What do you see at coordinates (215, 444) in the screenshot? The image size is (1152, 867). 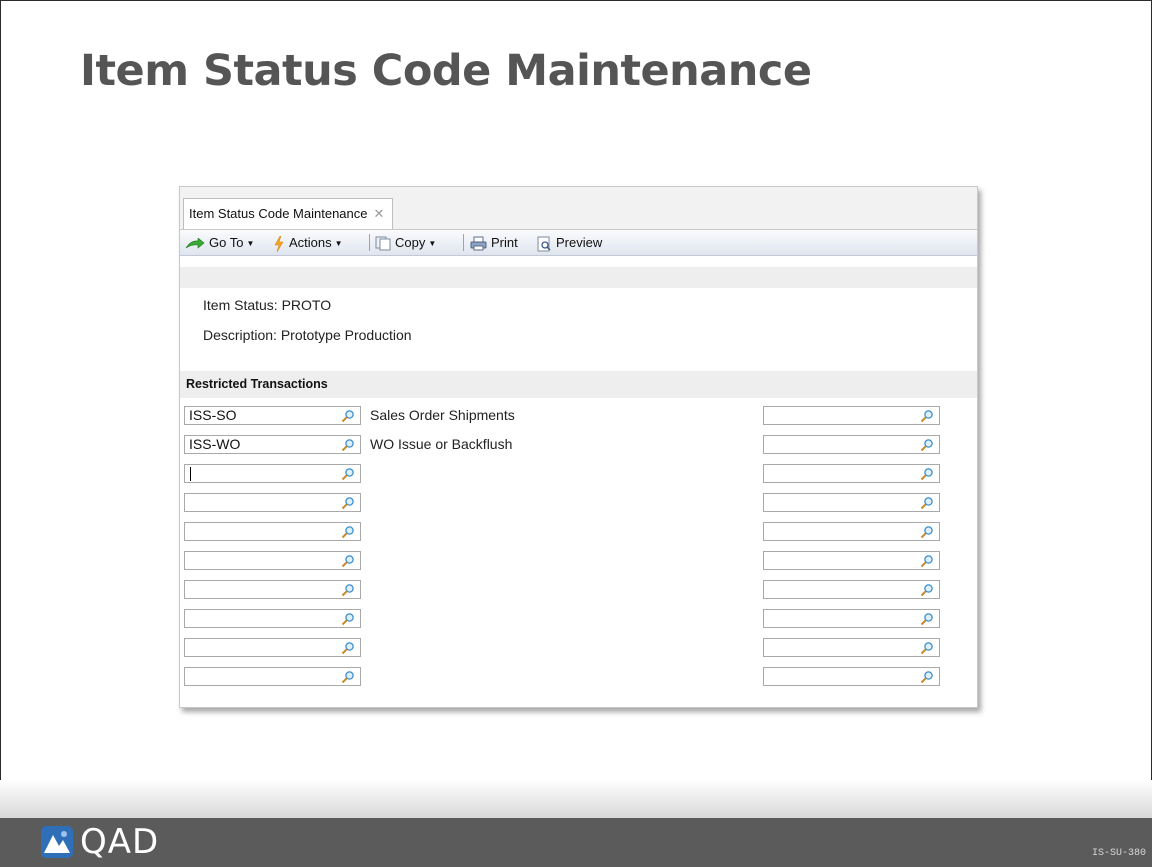 I see `transaction-code-value: ISS-WO` at bounding box center [215, 444].